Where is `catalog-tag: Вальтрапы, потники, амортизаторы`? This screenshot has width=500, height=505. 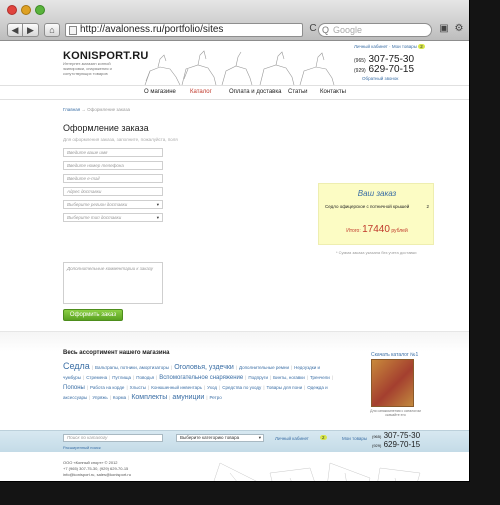 catalog-tag: Вальтрапы, потники, амортизаторы is located at coordinates (132, 367).